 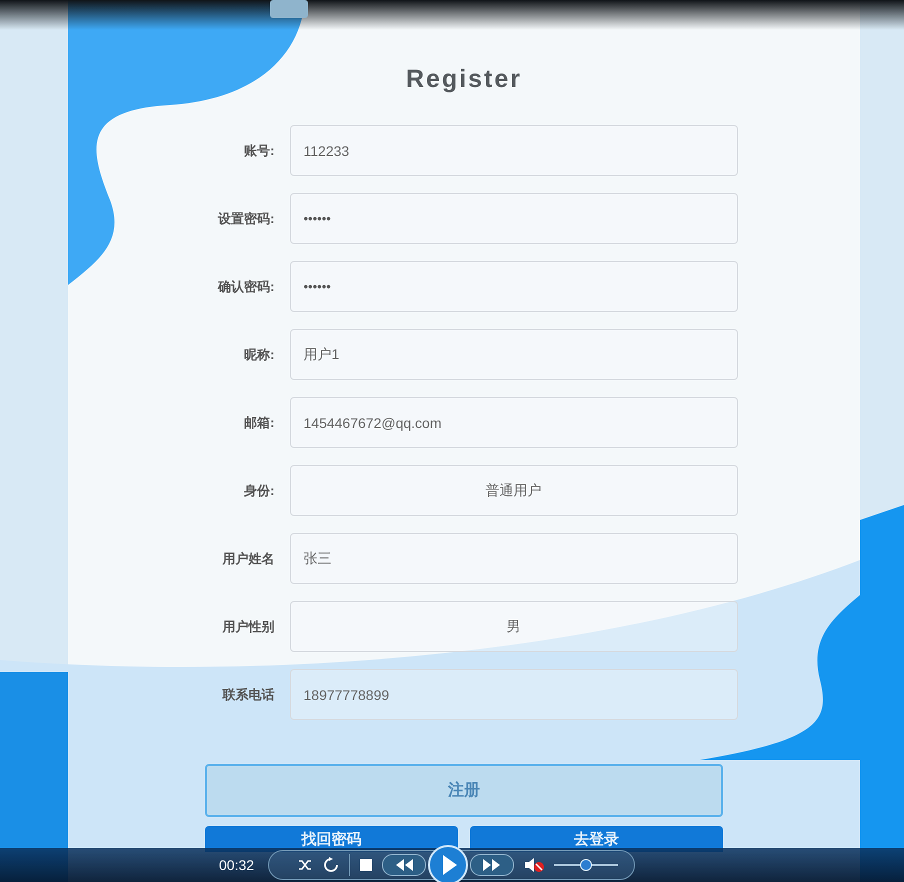 I want to click on repeat-icon, so click(x=331, y=865).